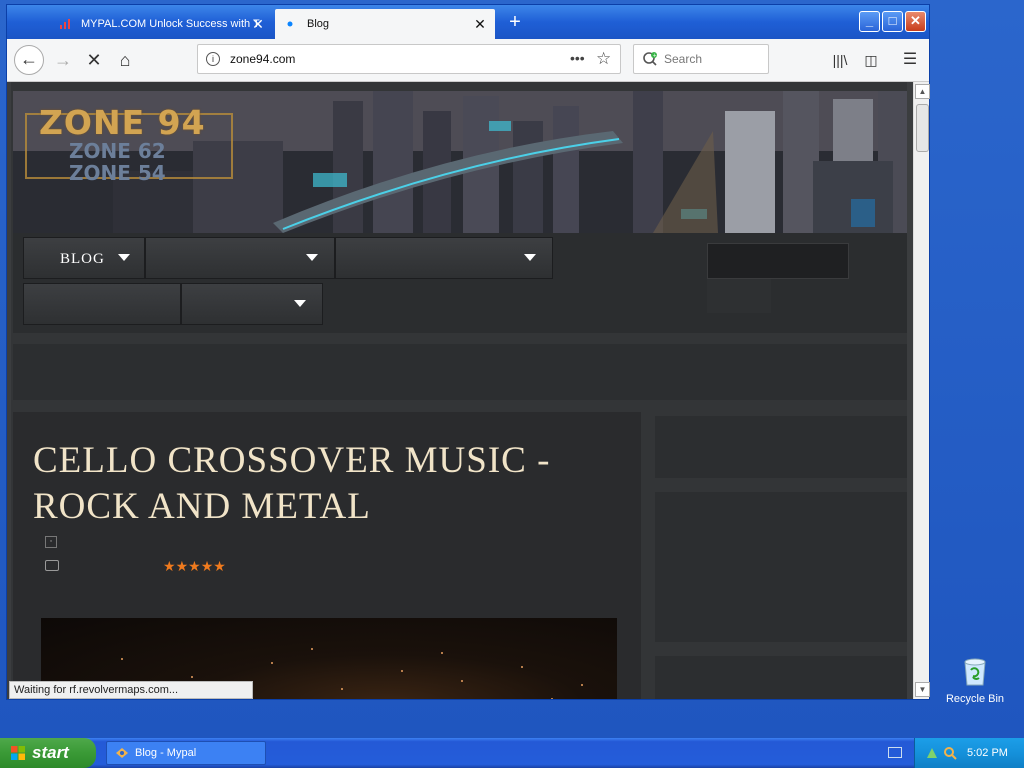  I want to click on menu-item-blog: BLOG, so click(84, 258).